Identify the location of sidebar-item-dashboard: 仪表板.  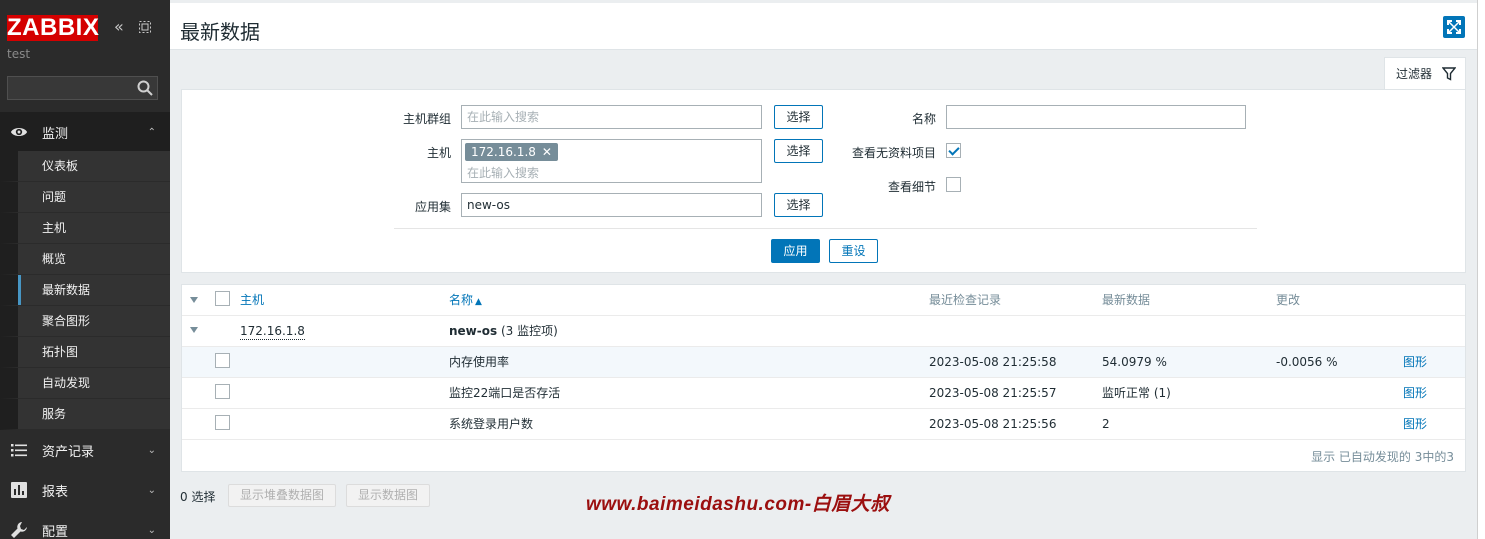
(85, 166).